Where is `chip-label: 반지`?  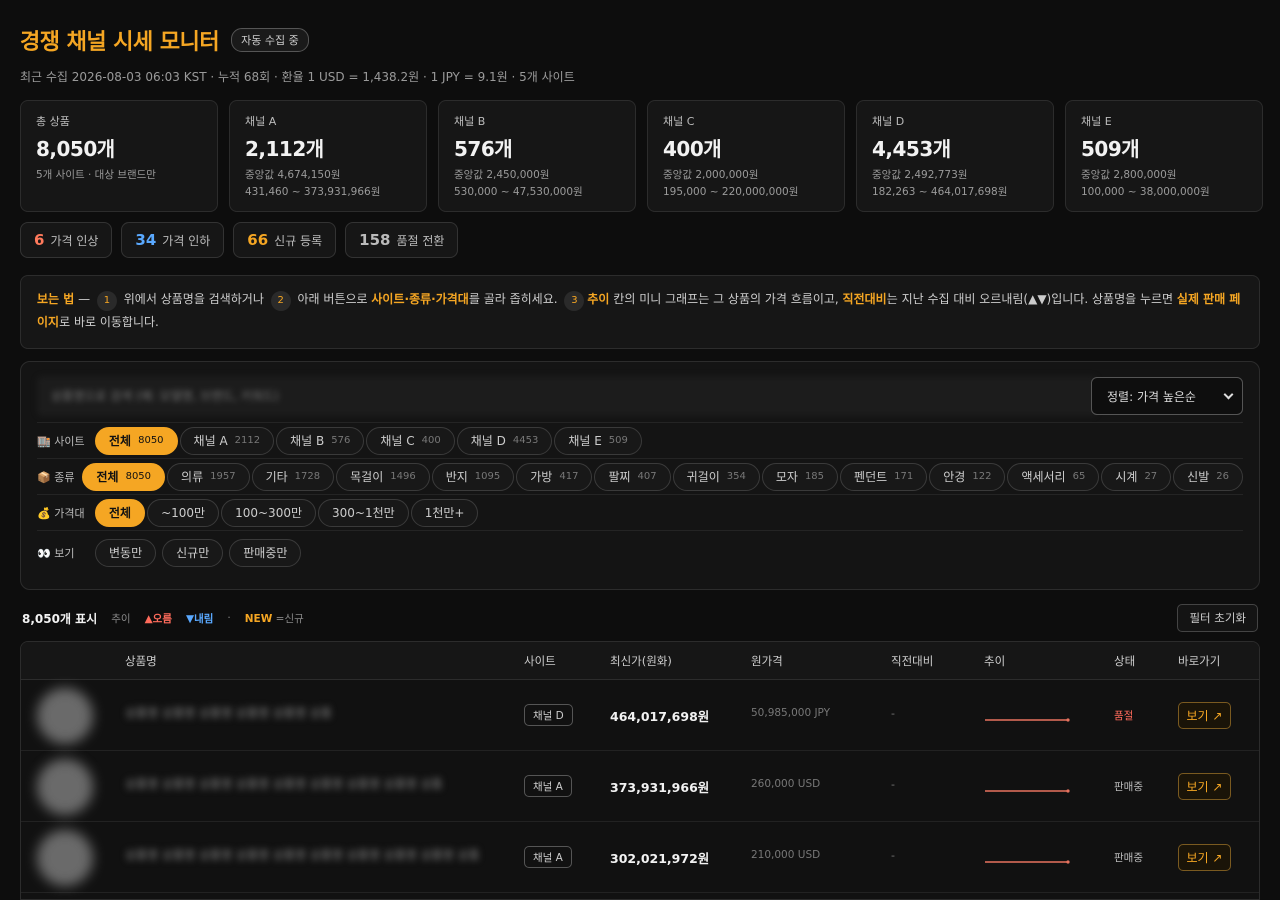
chip-label: 반지 is located at coordinates (456, 477).